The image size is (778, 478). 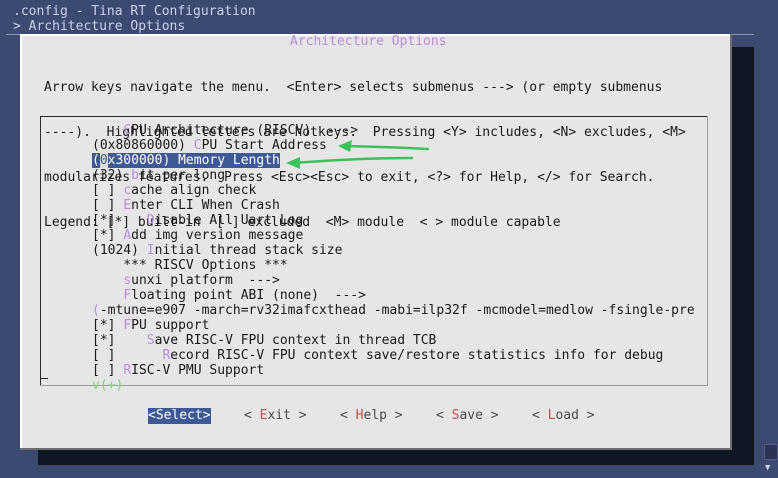 What do you see at coordinates (384, 146) in the screenshot?
I see `annotation-arrow-start-address` at bounding box center [384, 146].